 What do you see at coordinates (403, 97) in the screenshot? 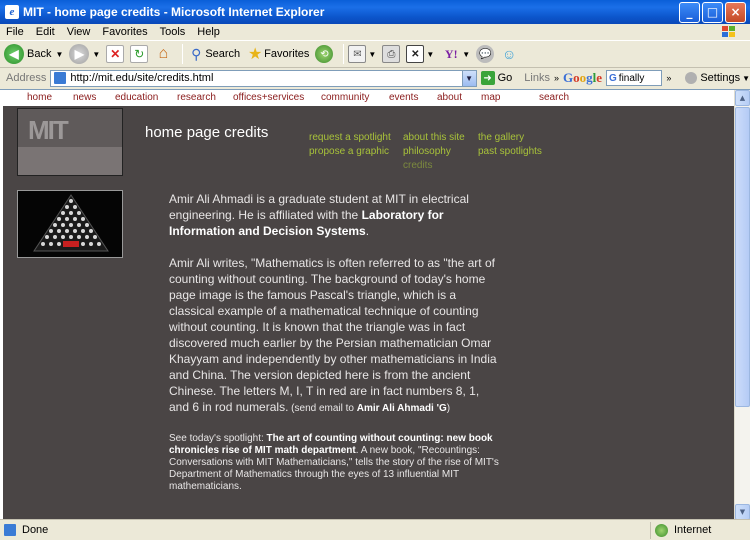
I see `nav-events: events` at bounding box center [403, 97].